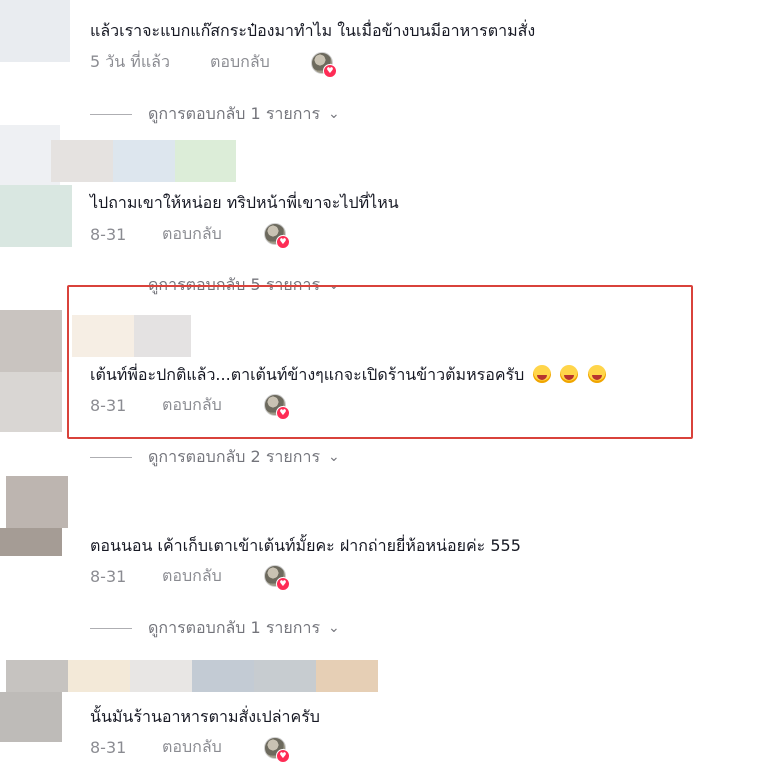 The width and height of the screenshot is (765, 780). What do you see at coordinates (31, 341) in the screenshot?
I see `blurred-avatar-3a` at bounding box center [31, 341].